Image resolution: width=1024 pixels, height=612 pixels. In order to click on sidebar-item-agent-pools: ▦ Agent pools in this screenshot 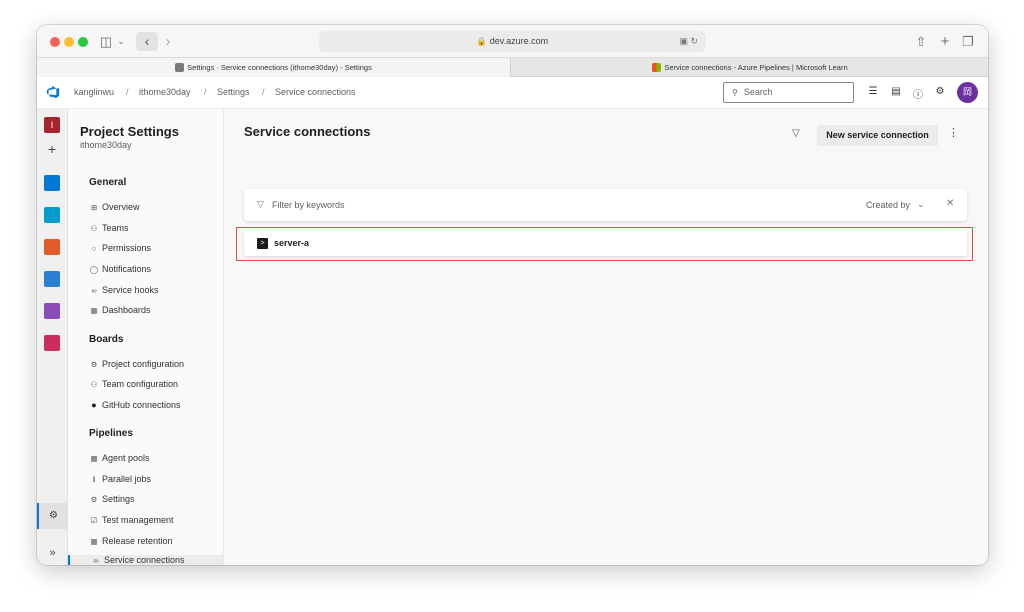, I will do `click(119, 458)`.